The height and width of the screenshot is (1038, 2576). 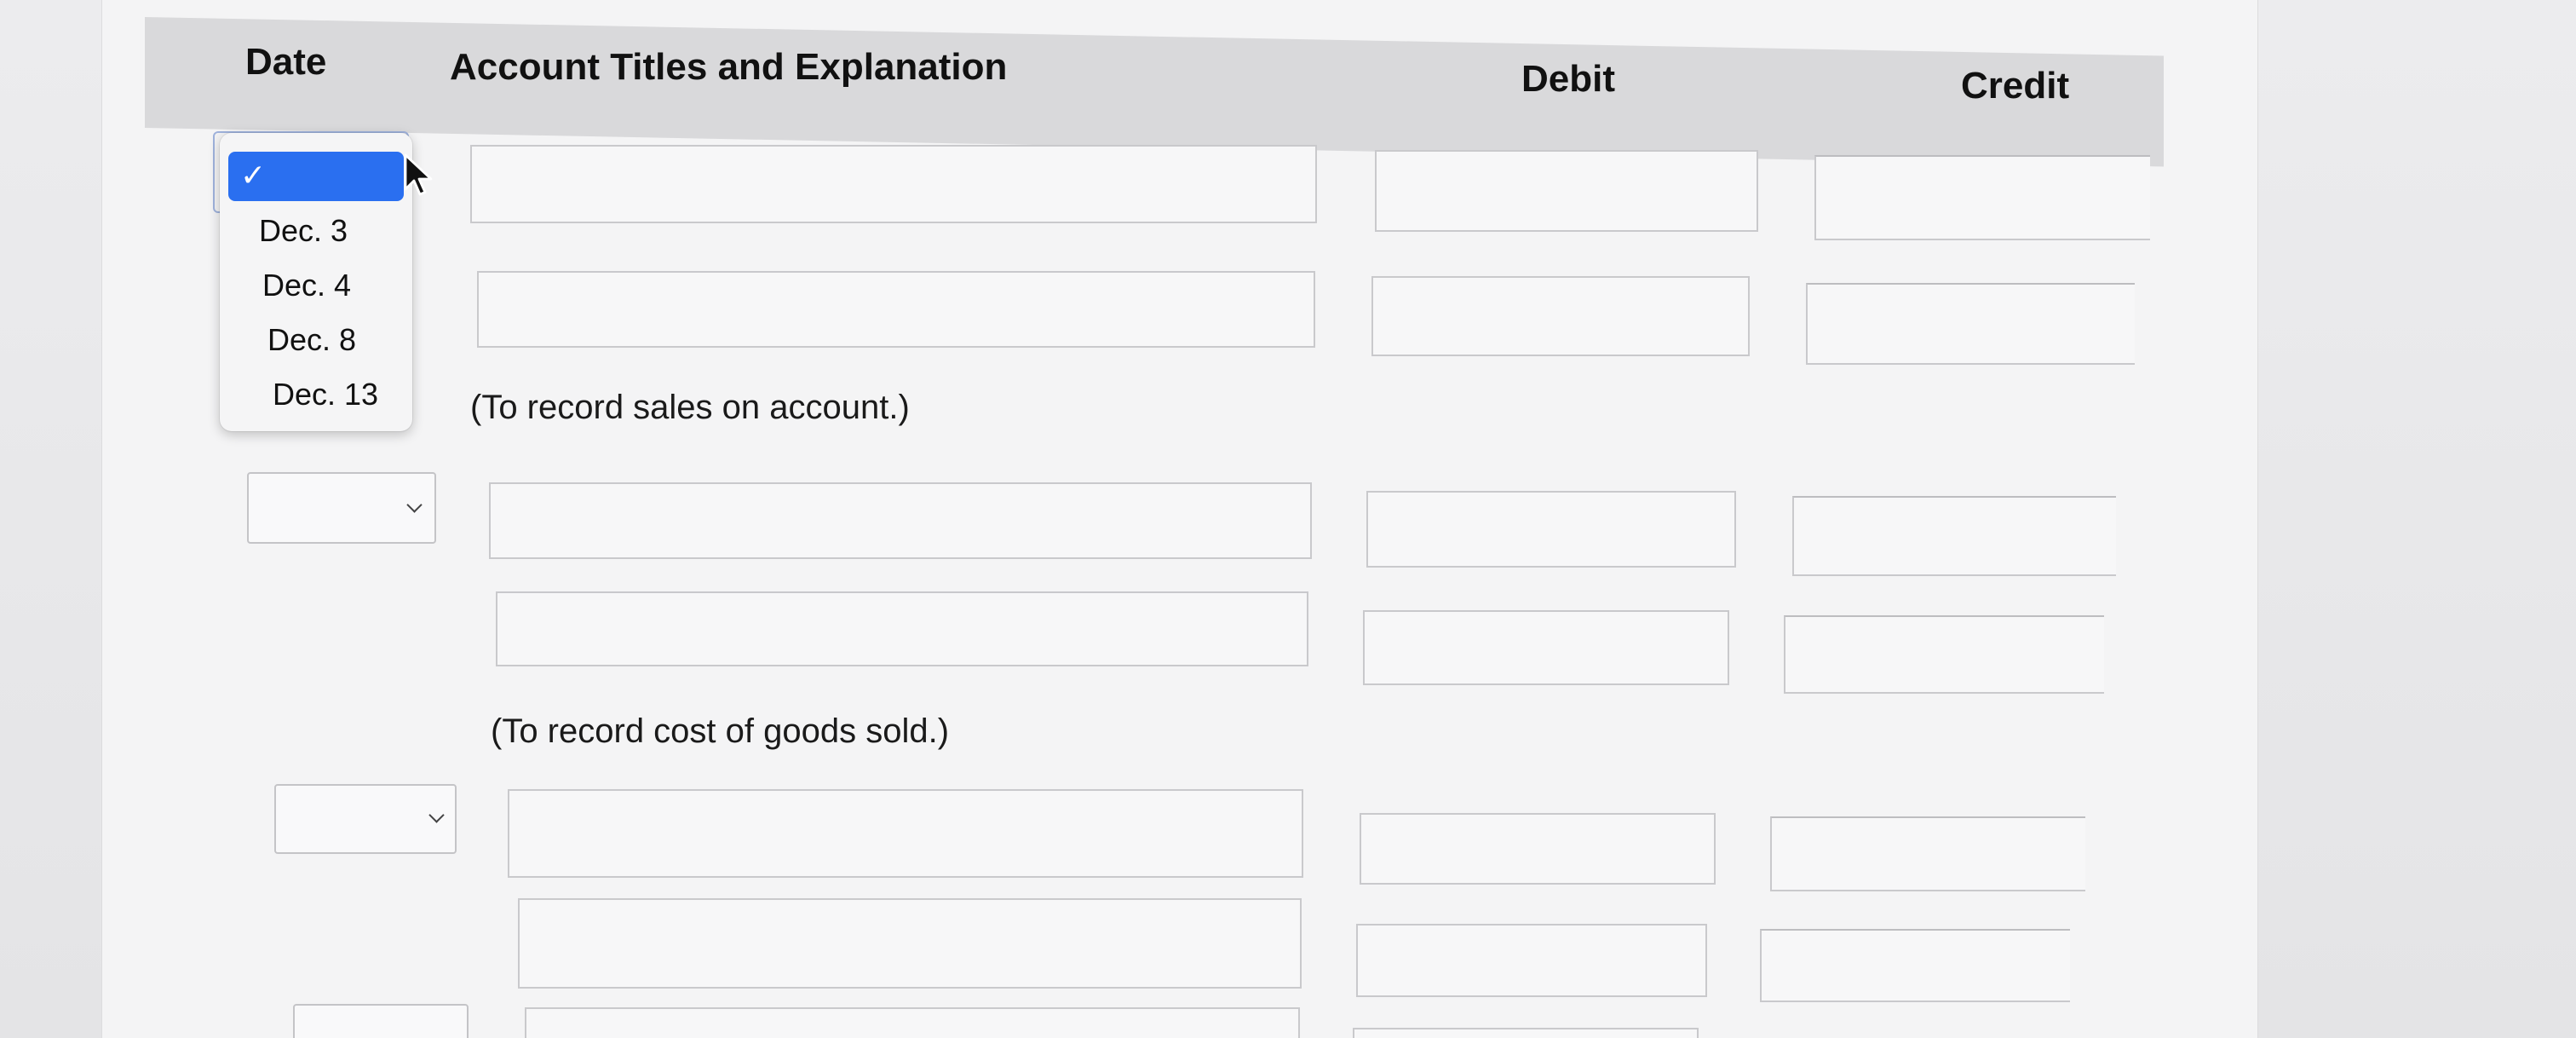 I want to click on credit-input-3a, so click(x=1928, y=853).